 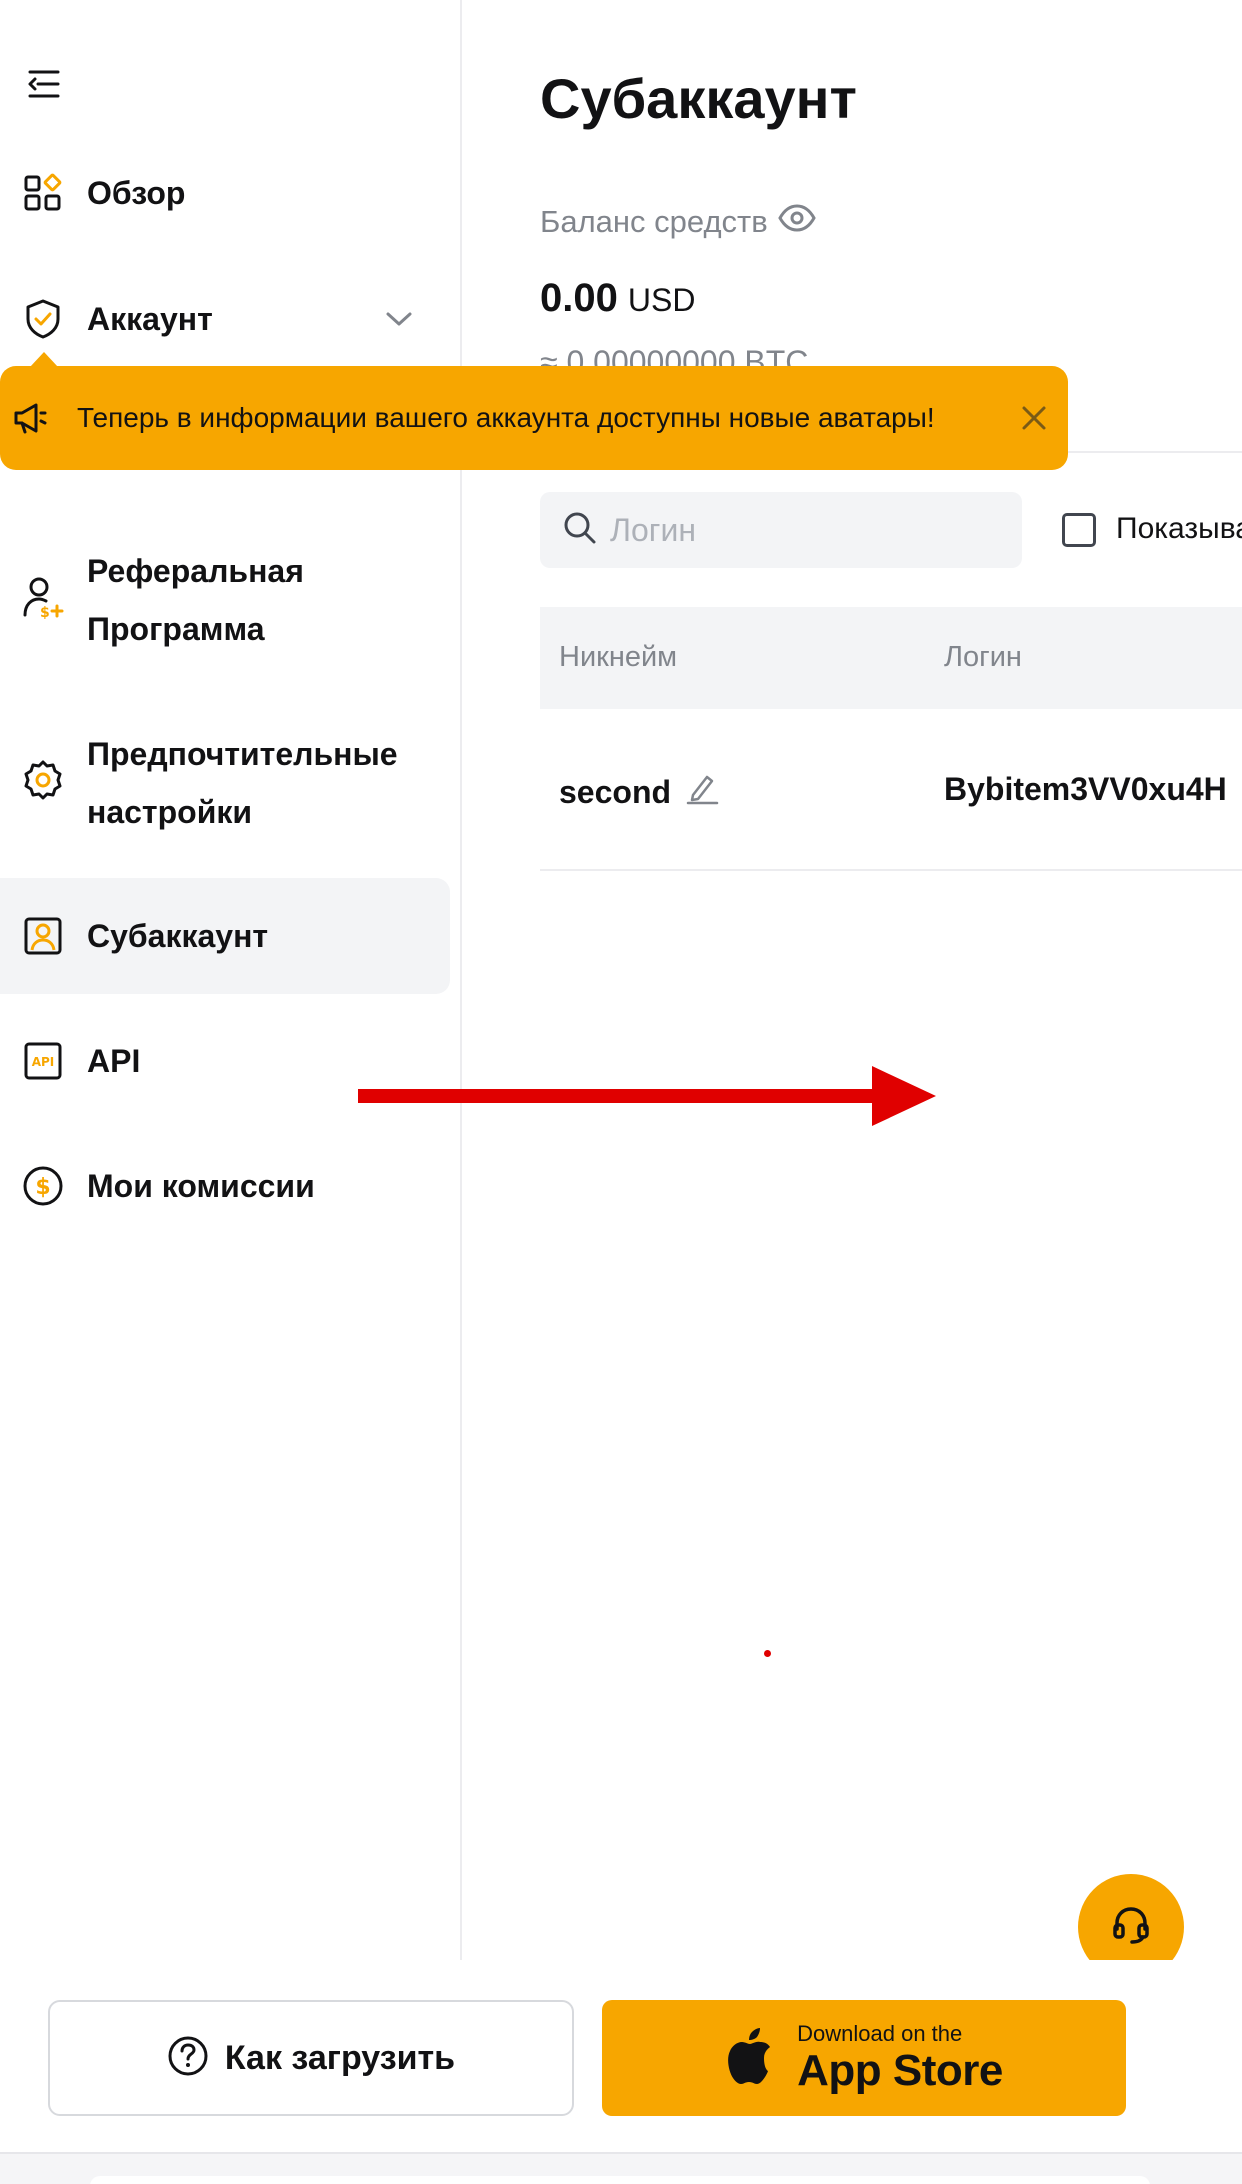 I want to click on app-store-button: Download on the App Store, so click(x=864, y=2058).